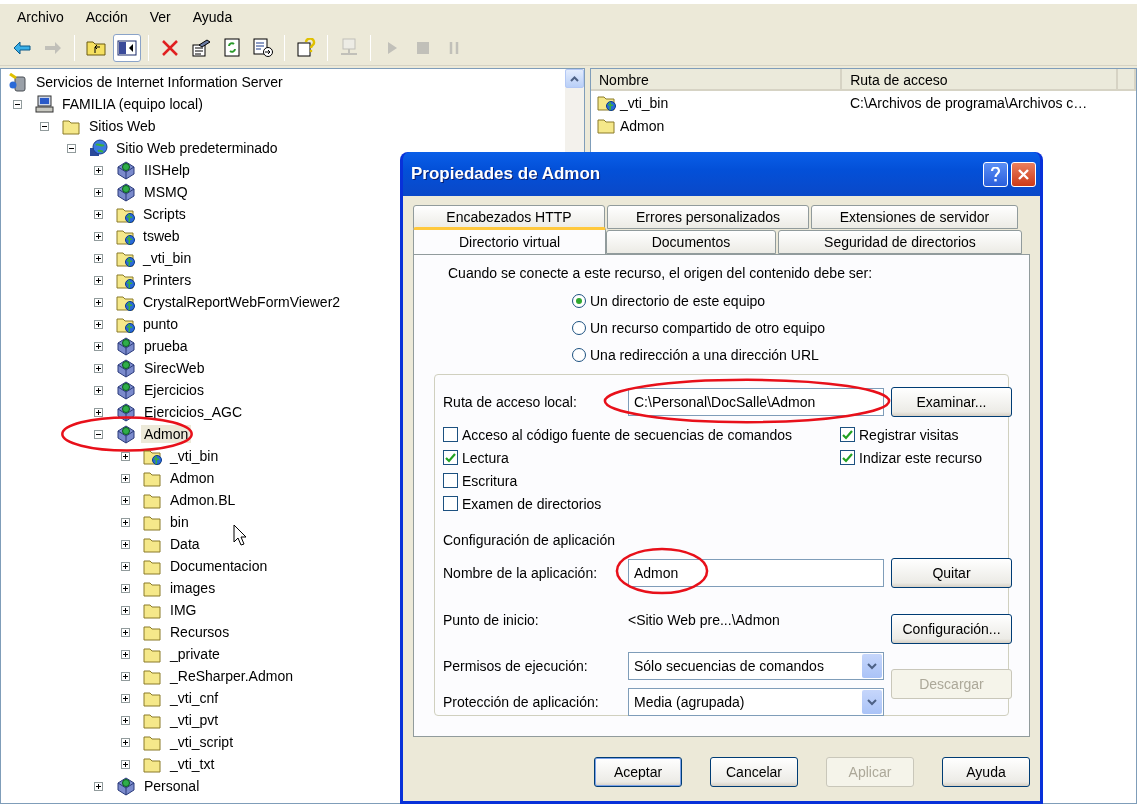  What do you see at coordinates (754, 772) in the screenshot?
I see `dialog-button: Cancelar` at bounding box center [754, 772].